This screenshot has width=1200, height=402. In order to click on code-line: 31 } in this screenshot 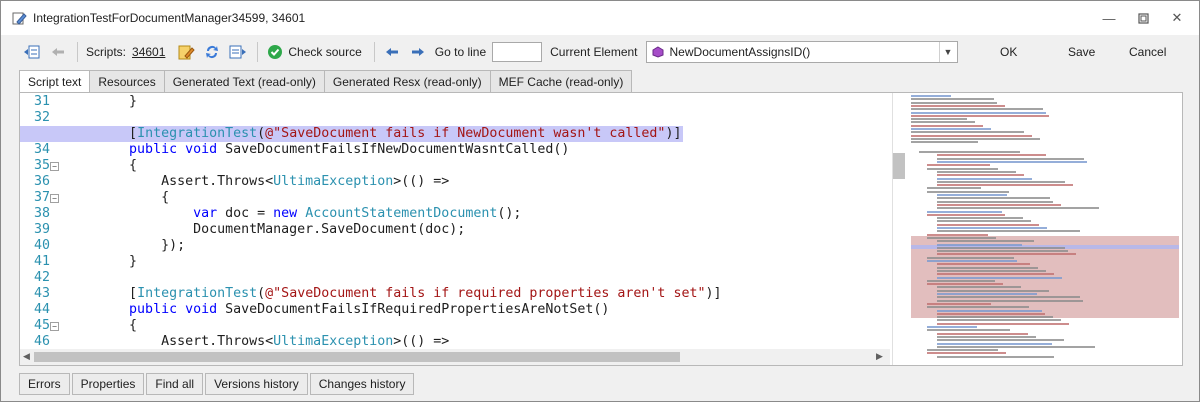, I will do `click(455, 102)`.